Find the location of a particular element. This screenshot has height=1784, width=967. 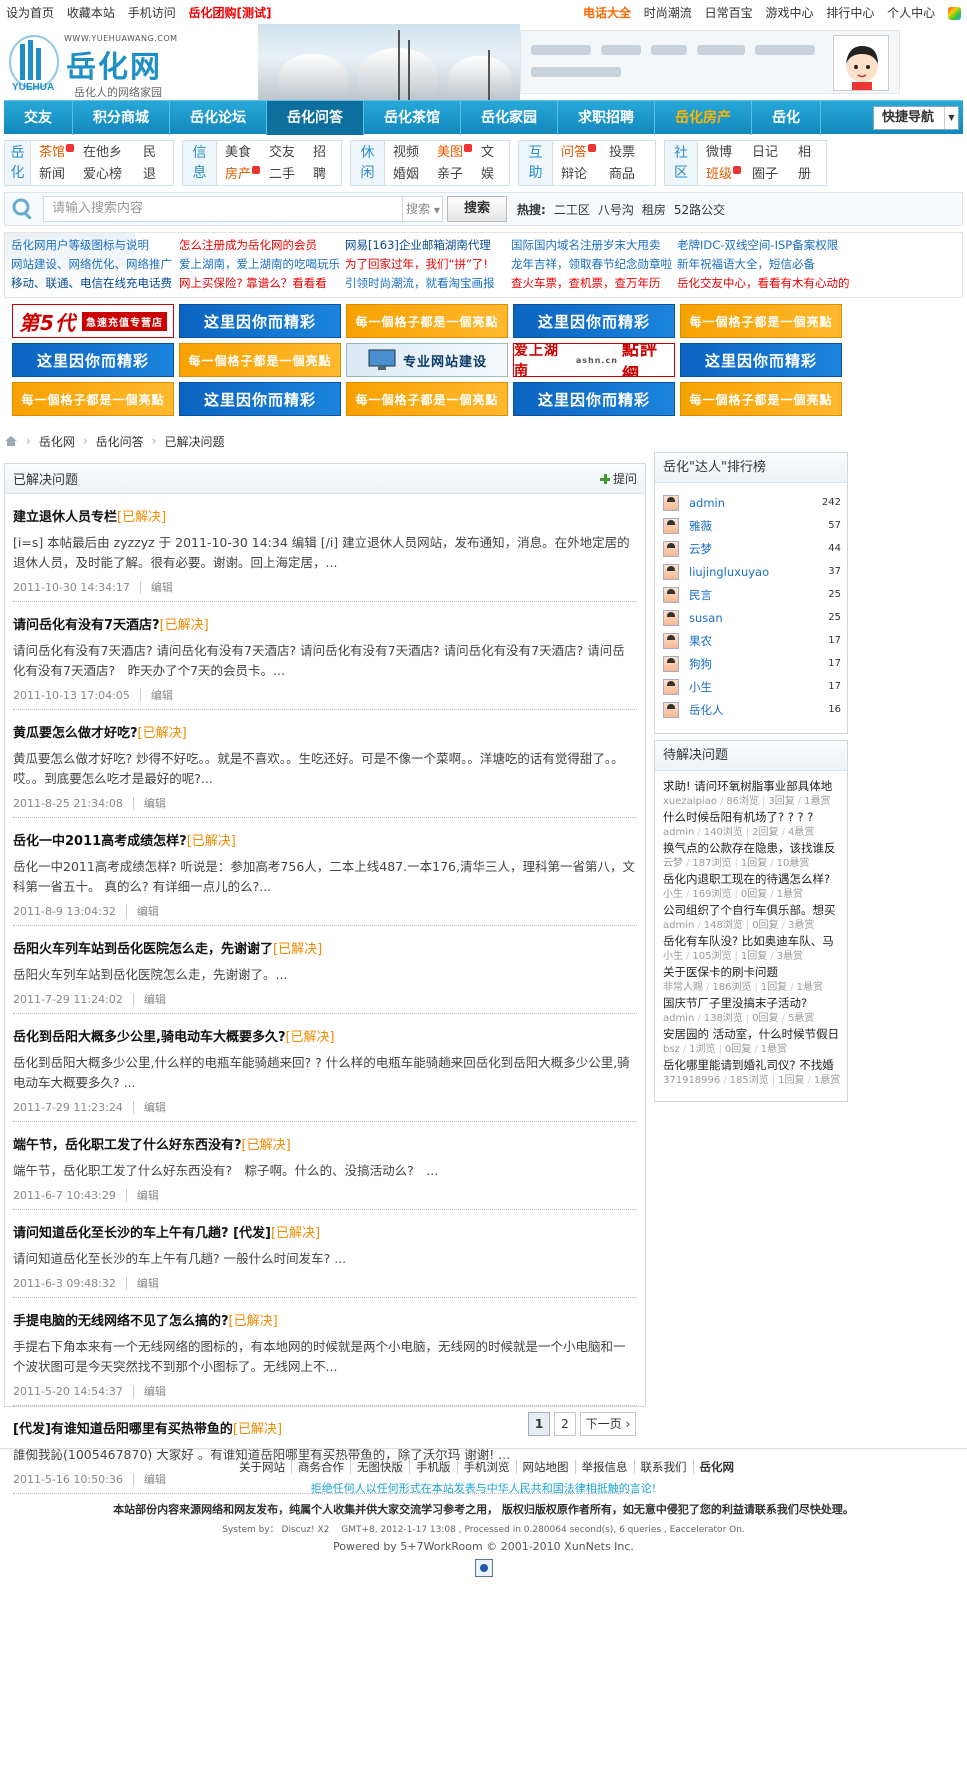

pending-question: 岳化有车队没? 比如奥迪车队、马 is located at coordinates (752, 941).